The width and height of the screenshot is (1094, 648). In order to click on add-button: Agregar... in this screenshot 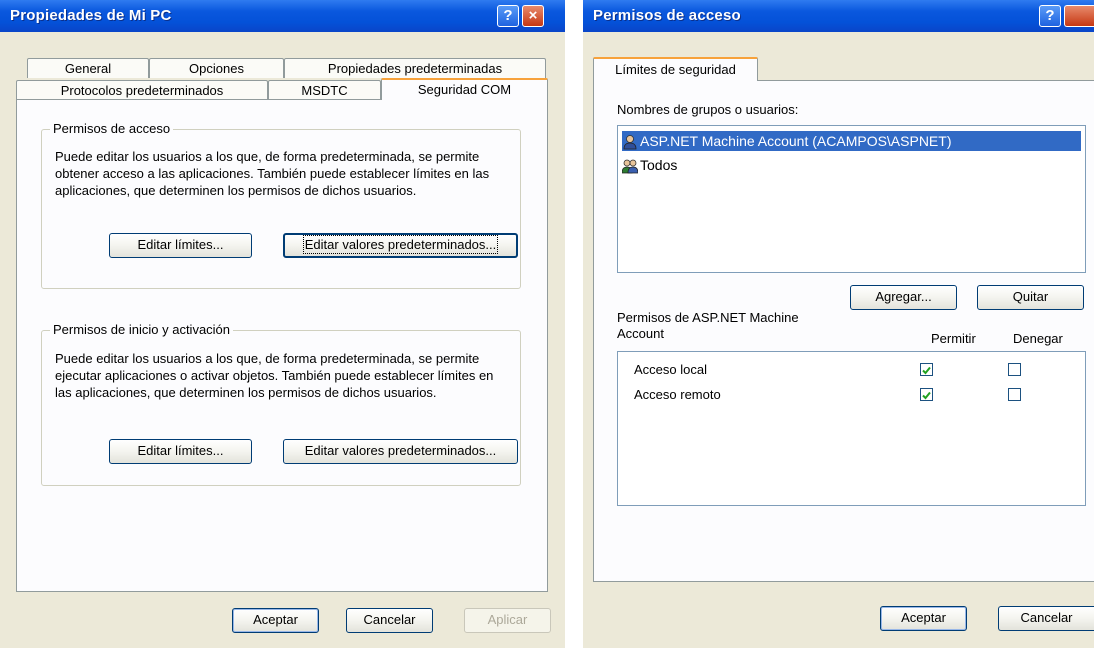, I will do `click(903, 297)`.